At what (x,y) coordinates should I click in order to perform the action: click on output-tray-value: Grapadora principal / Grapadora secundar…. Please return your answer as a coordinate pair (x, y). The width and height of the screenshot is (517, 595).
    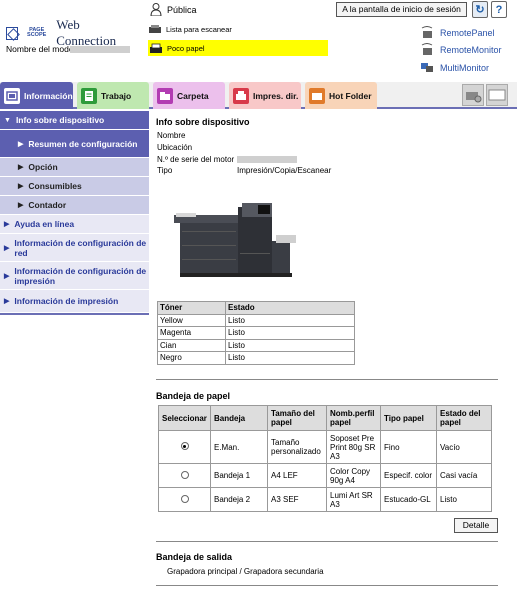
    Looking at the image, I should click on (245, 571).